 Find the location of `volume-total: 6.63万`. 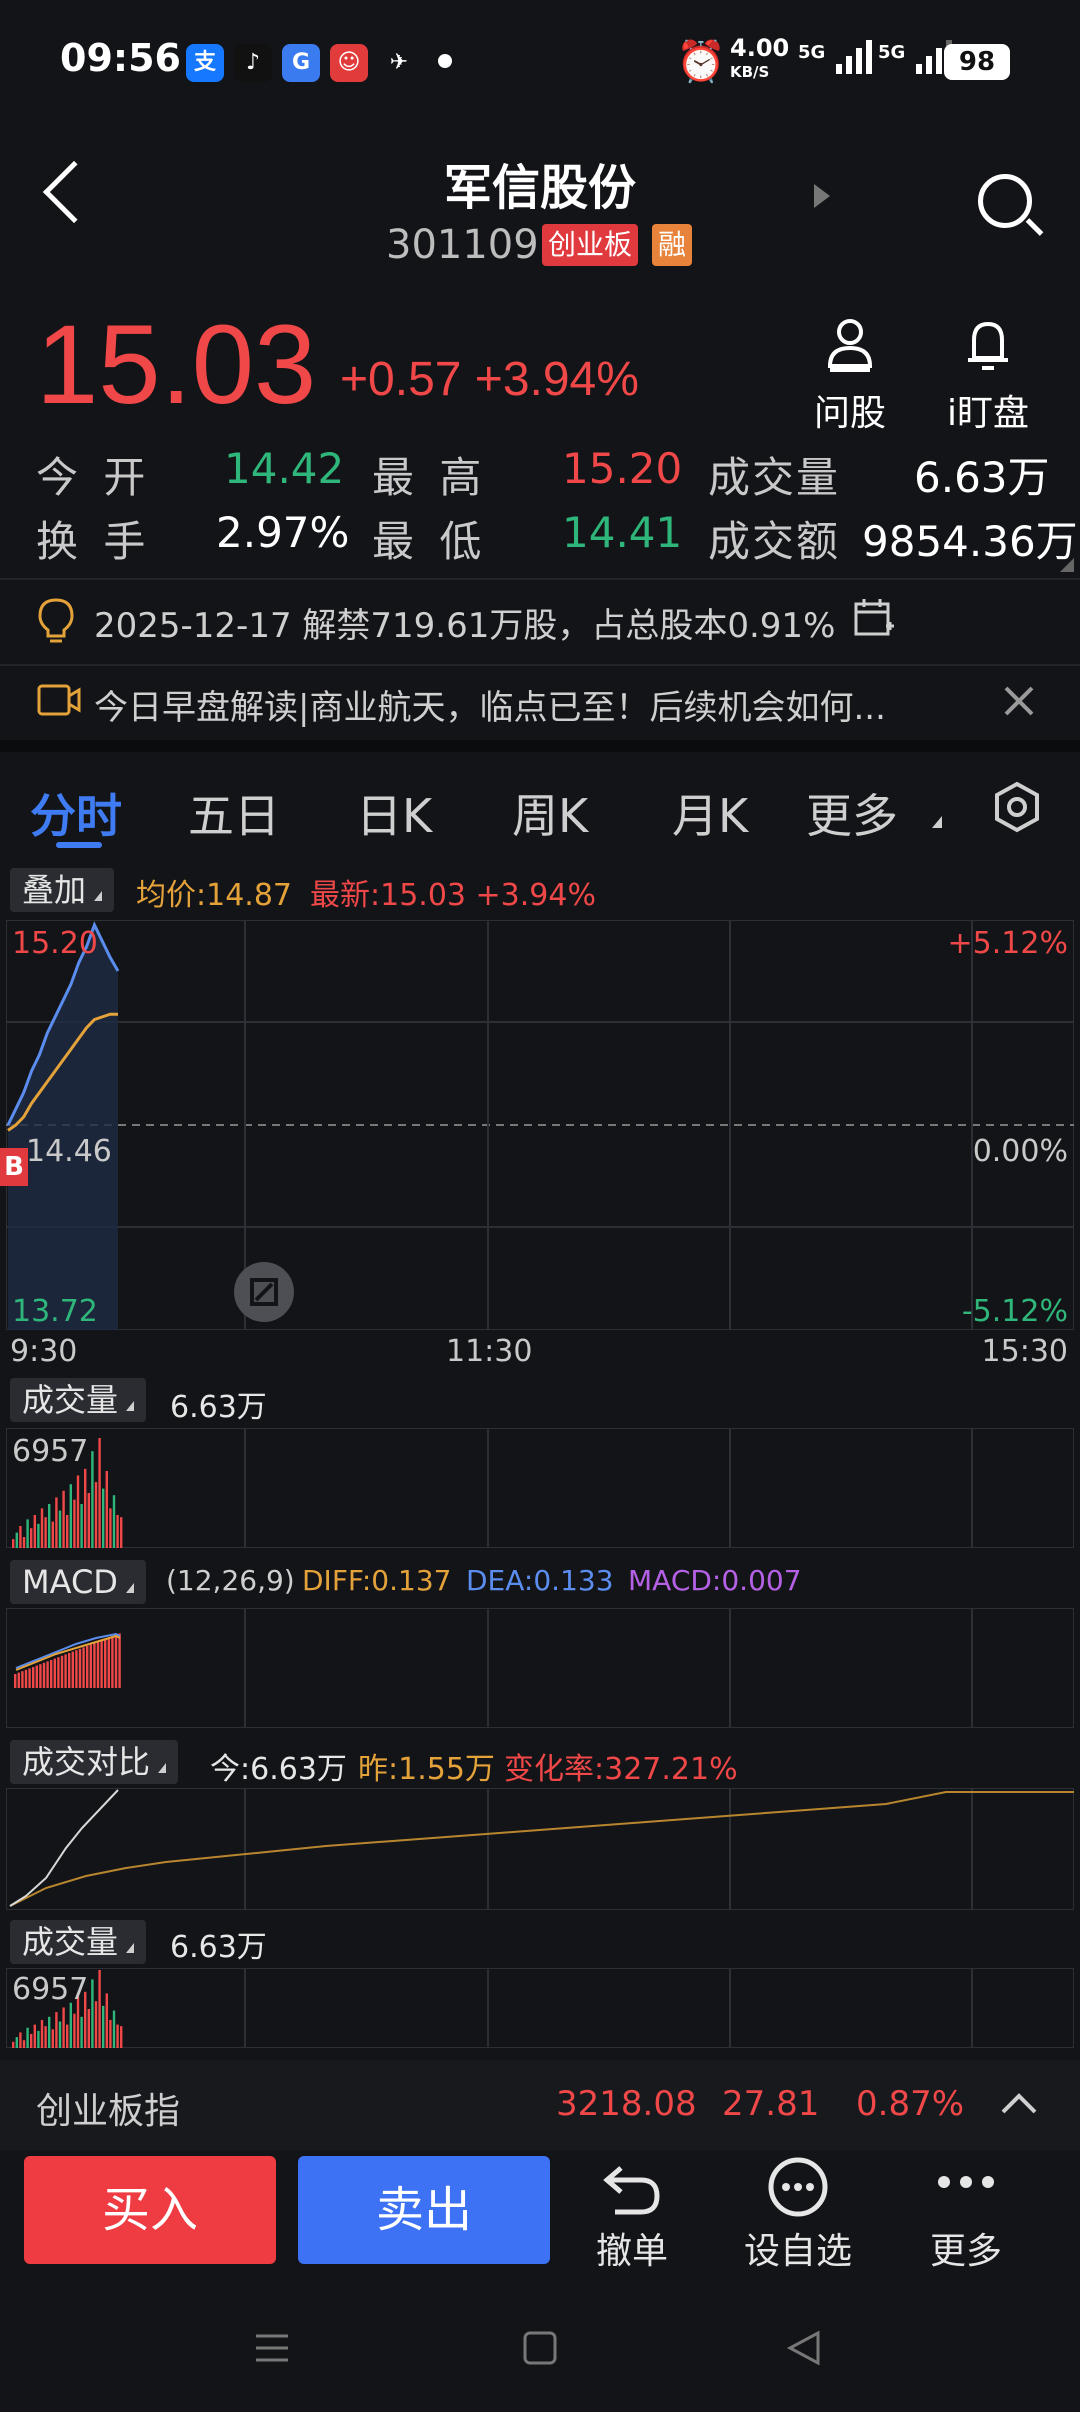

volume-total: 6.63万 is located at coordinates (218, 1407).